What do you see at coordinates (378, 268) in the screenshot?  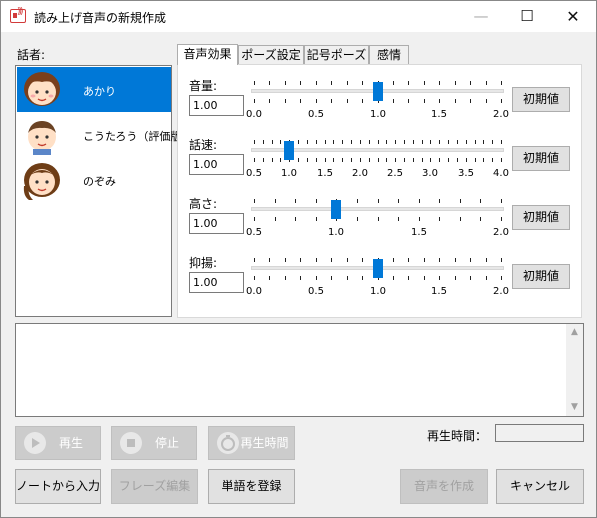 I see `slider-thumb-intonation` at bounding box center [378, 268].